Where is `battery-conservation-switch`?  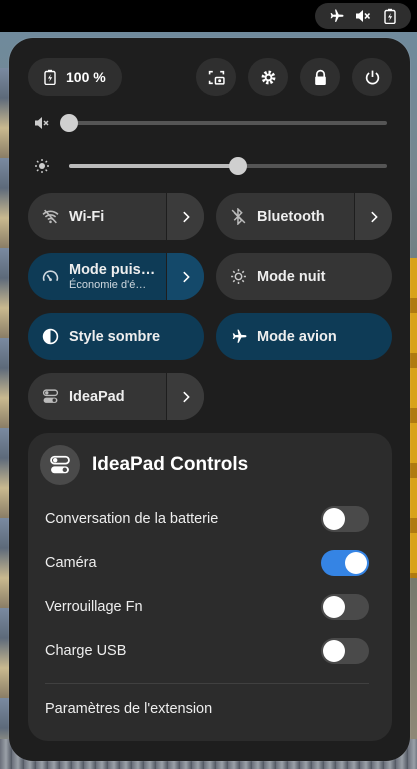
battery-conservation-switch is located at coordinates (345, 519).